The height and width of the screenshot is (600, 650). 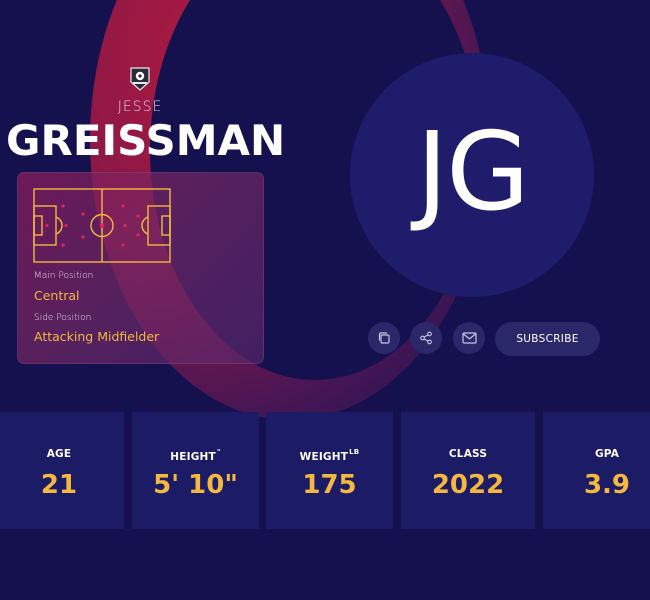 I want to click on stat-card-weight: WEIGHTLB 175, so click(x=329, y=470).